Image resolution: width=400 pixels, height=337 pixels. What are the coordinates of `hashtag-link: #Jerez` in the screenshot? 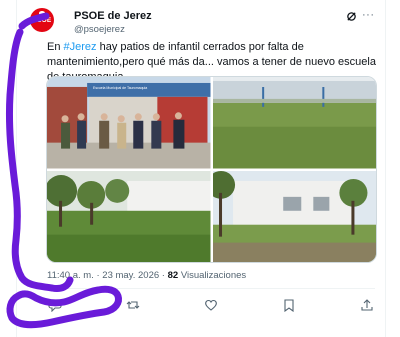 It's located at (80, 47).